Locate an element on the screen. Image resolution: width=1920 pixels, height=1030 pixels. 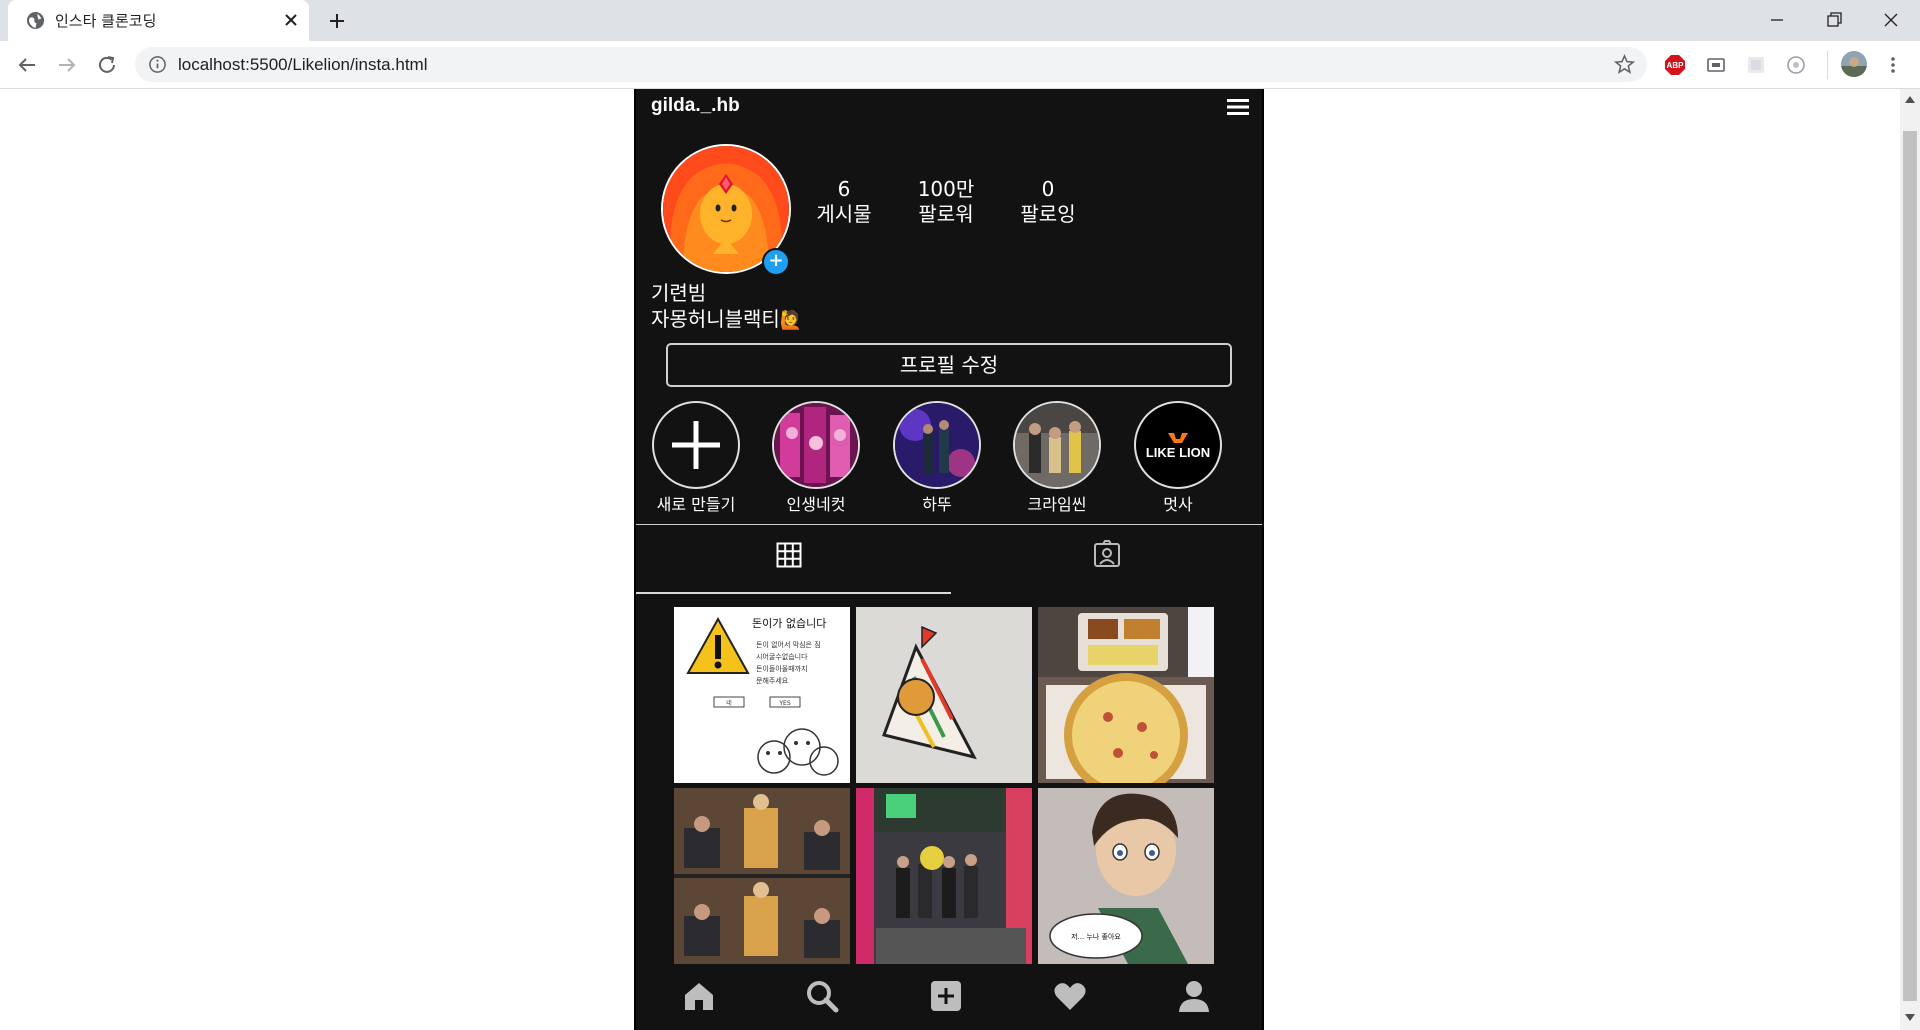
profile-name: 기련빔 is located at coordinates (679, 293).